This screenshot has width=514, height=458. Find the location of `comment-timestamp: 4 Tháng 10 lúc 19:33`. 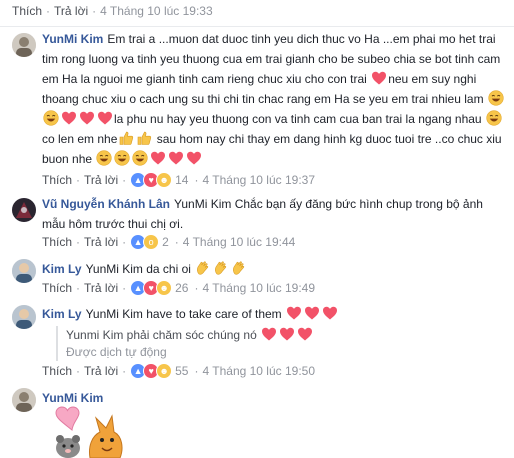

comment-timestamp: 4 Tháng 10 lúc 19:33 is located at coordinates (156, 11).